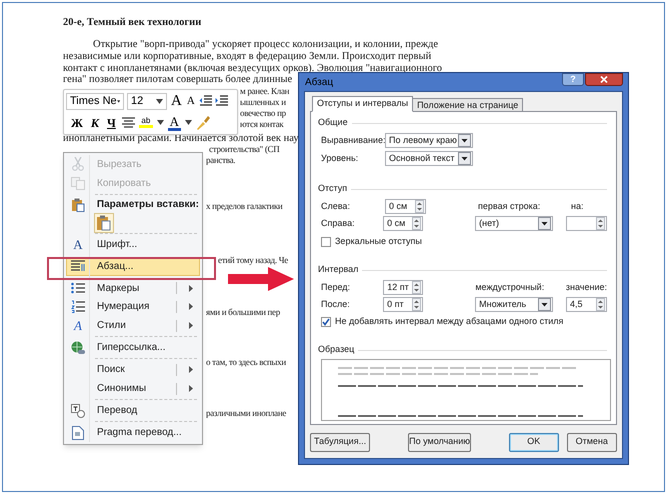  What do you see at coordinates (95, 101) in the screenshot?
I see `font-name-field: Times Ne` at bounding box center [95, 101].